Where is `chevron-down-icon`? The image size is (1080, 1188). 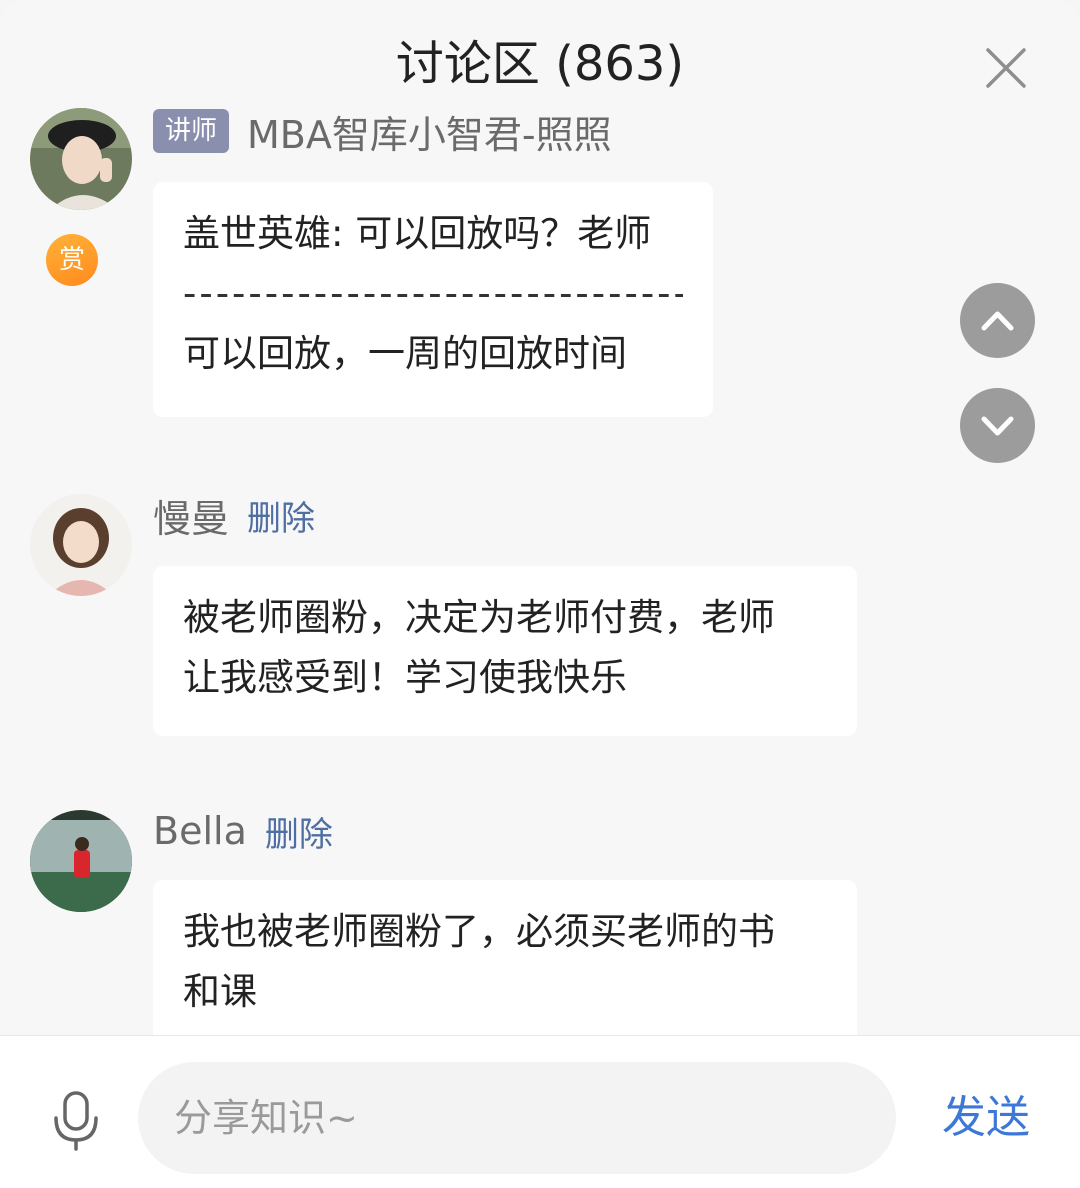 chevron-down-icon is located at coordinates (997, 426).